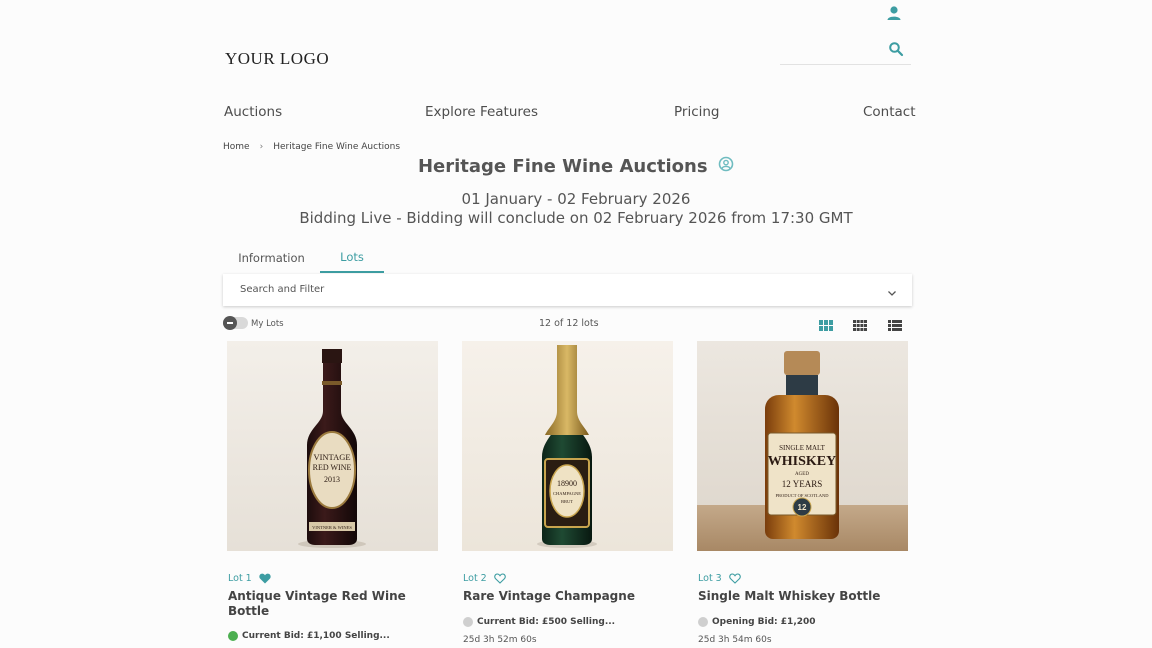  I want to click on lot-bid-status: Opening Bid: £1,200, so click(757, 622).